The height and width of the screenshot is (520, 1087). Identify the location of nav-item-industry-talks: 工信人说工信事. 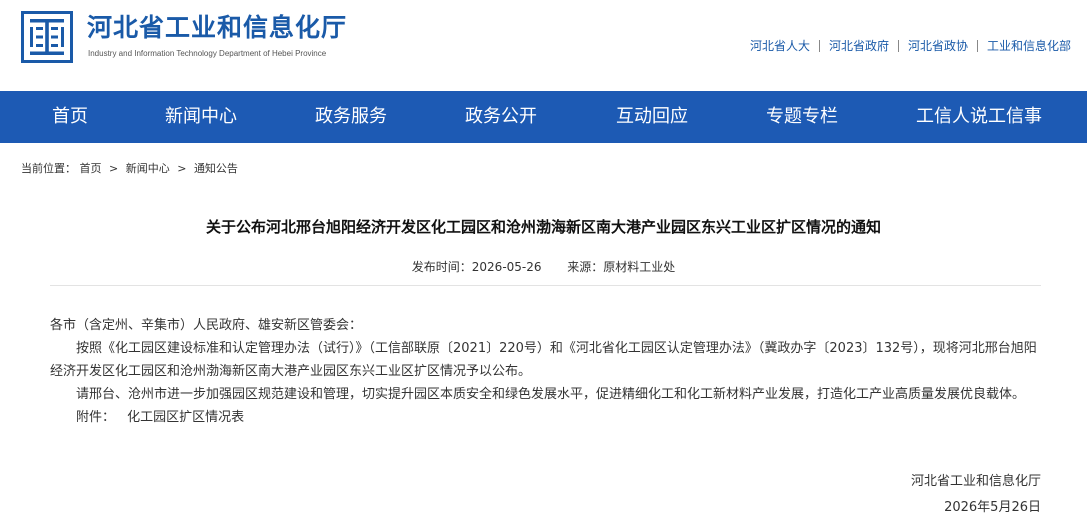
(979, 117).